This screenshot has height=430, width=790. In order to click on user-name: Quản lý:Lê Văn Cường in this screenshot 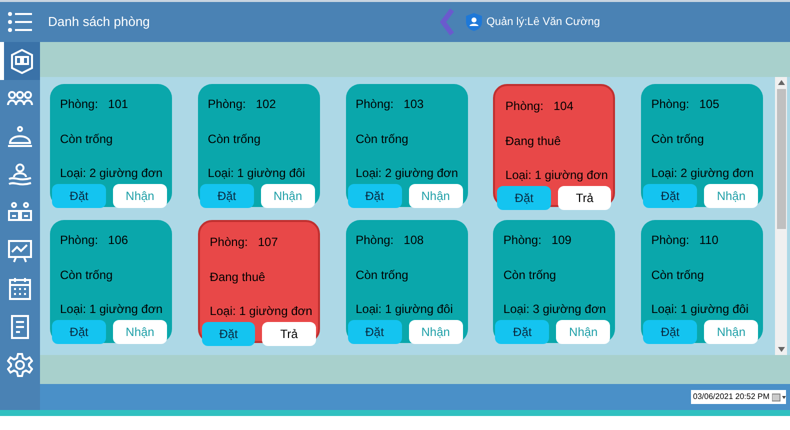, I will do `click(543, 22)`.